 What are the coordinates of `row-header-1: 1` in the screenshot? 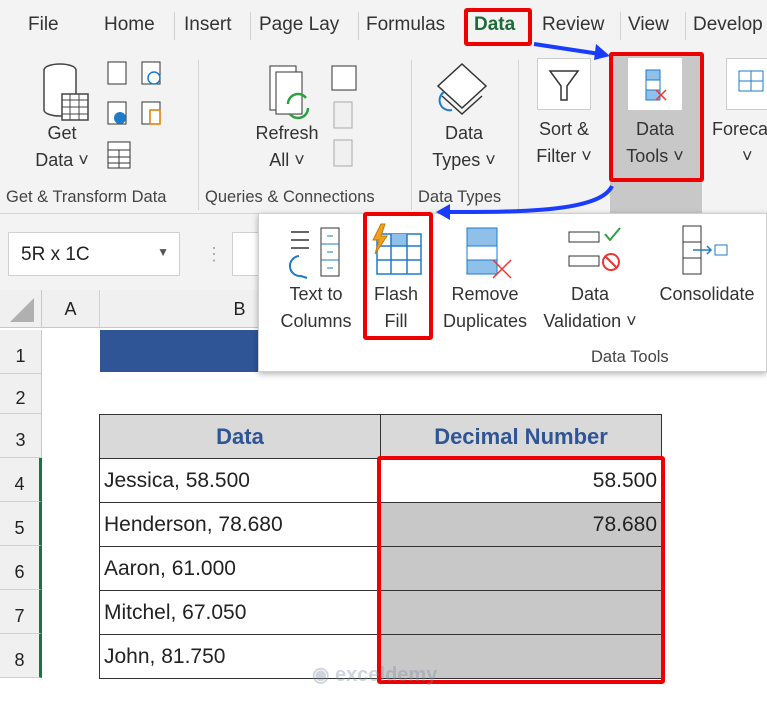 It's located at (21, 352).